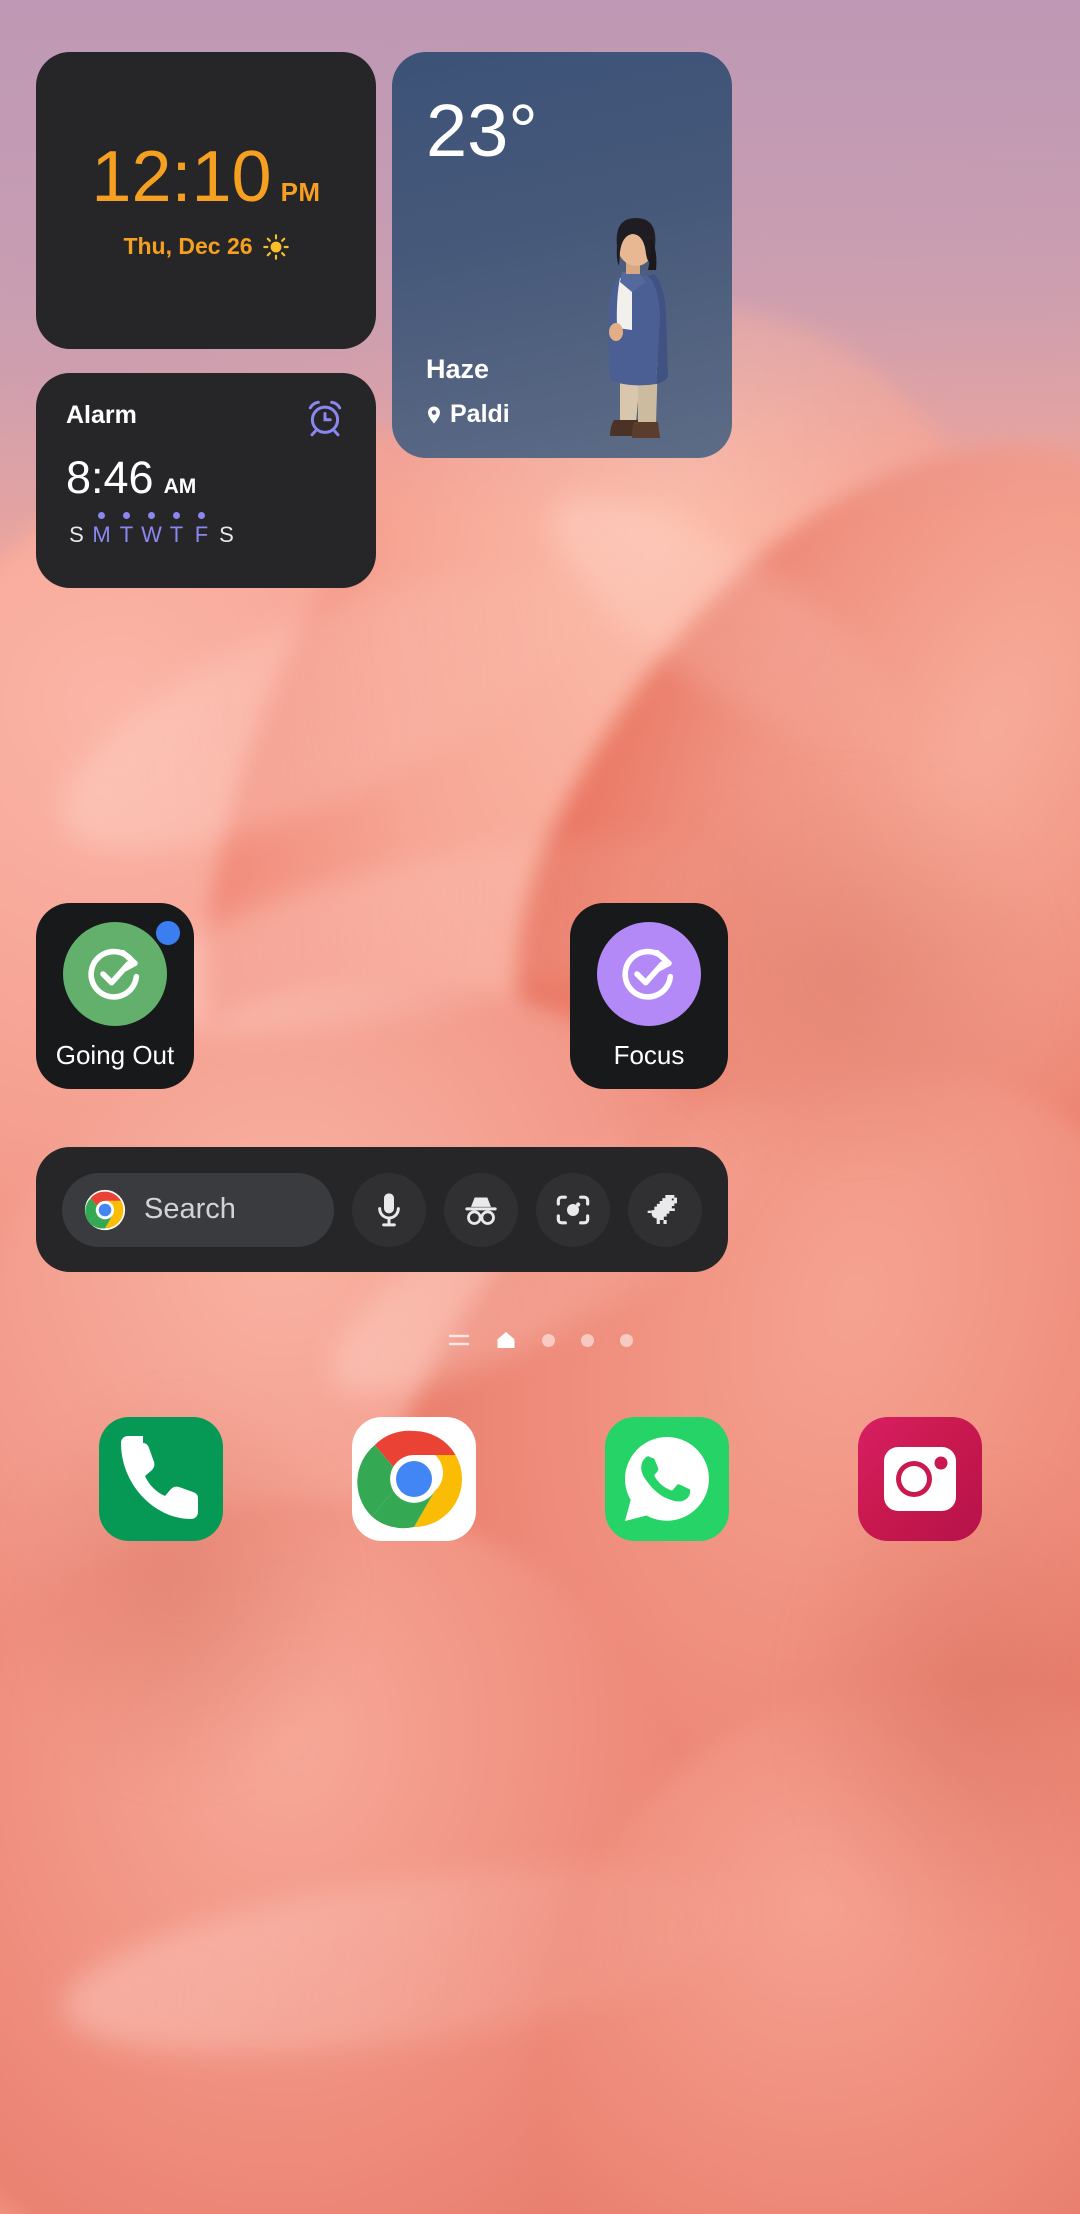 The image size is (1080, 2214). Describe the element at coordinates (168, 932) in the screenshot. I see `routine-badge-dot` at that location.